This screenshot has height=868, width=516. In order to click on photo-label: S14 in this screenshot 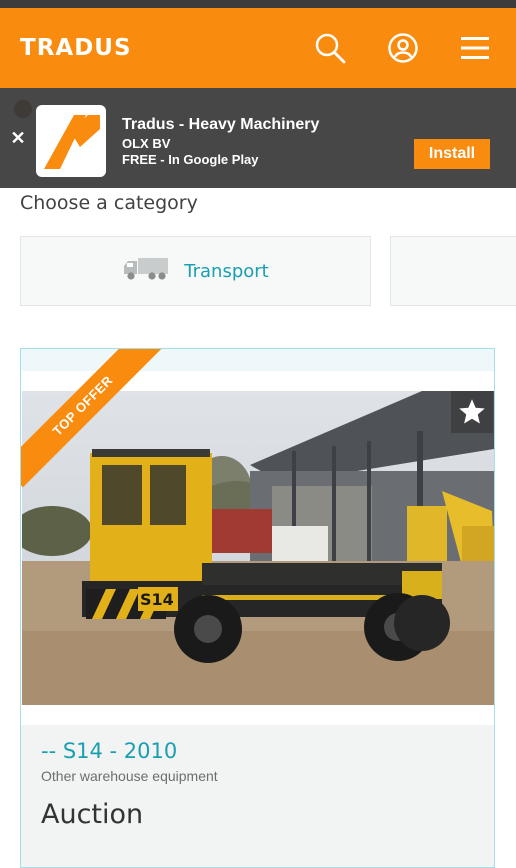, I will do `click(157, 599)`.